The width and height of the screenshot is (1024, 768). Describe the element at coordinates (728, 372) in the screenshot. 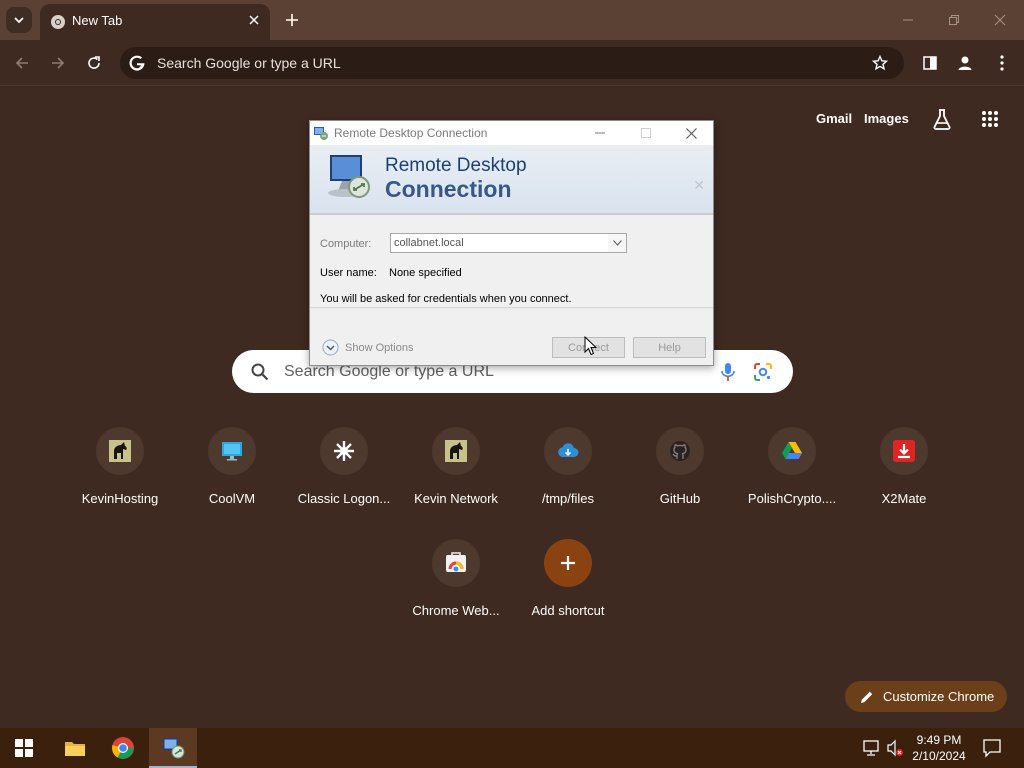

I see `microphone-icon` at that location.